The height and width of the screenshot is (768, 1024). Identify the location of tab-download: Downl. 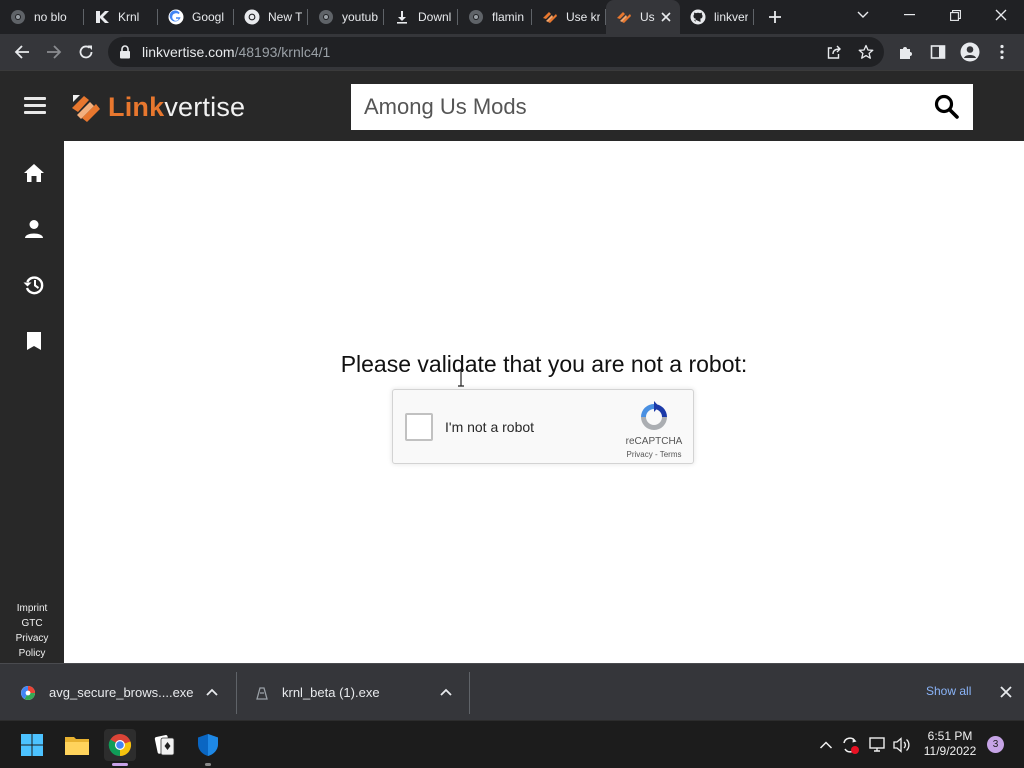
(421, 17).